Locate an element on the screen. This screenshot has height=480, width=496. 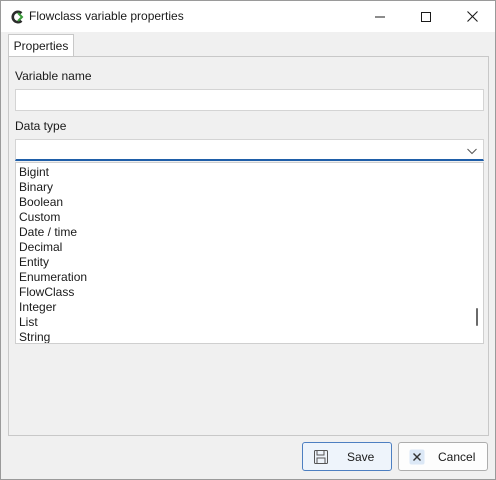
save-button-label: Save is located at coordinates (361, 457).